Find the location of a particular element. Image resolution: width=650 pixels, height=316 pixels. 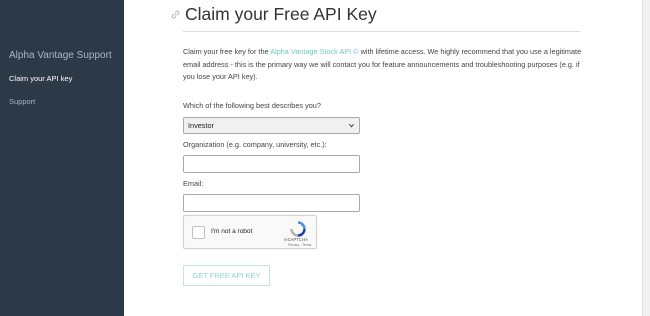

role-select-value: Investor is located at coordinates (201, 125).